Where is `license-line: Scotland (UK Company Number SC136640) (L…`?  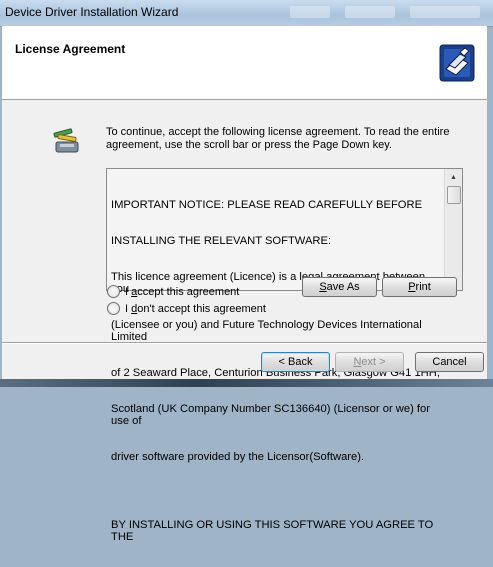
license-line: Scotland (UK Company Number SC136640) (L… is located at coordinates (272, 415).